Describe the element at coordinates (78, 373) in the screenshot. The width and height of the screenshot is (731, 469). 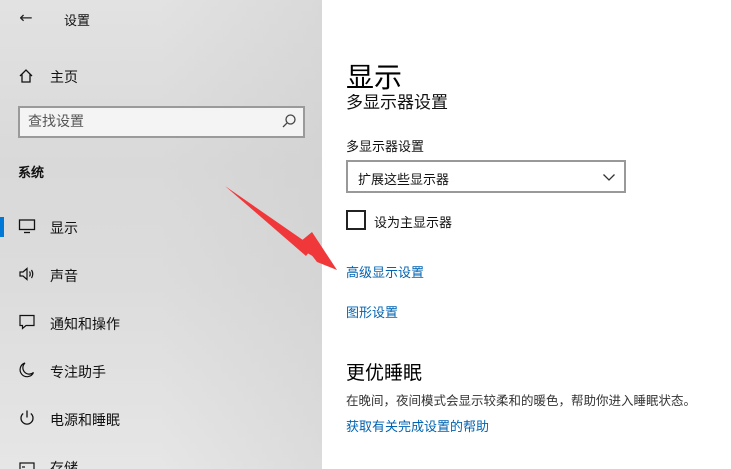
I see `sidebar-item-label: 专注助手` at that location.